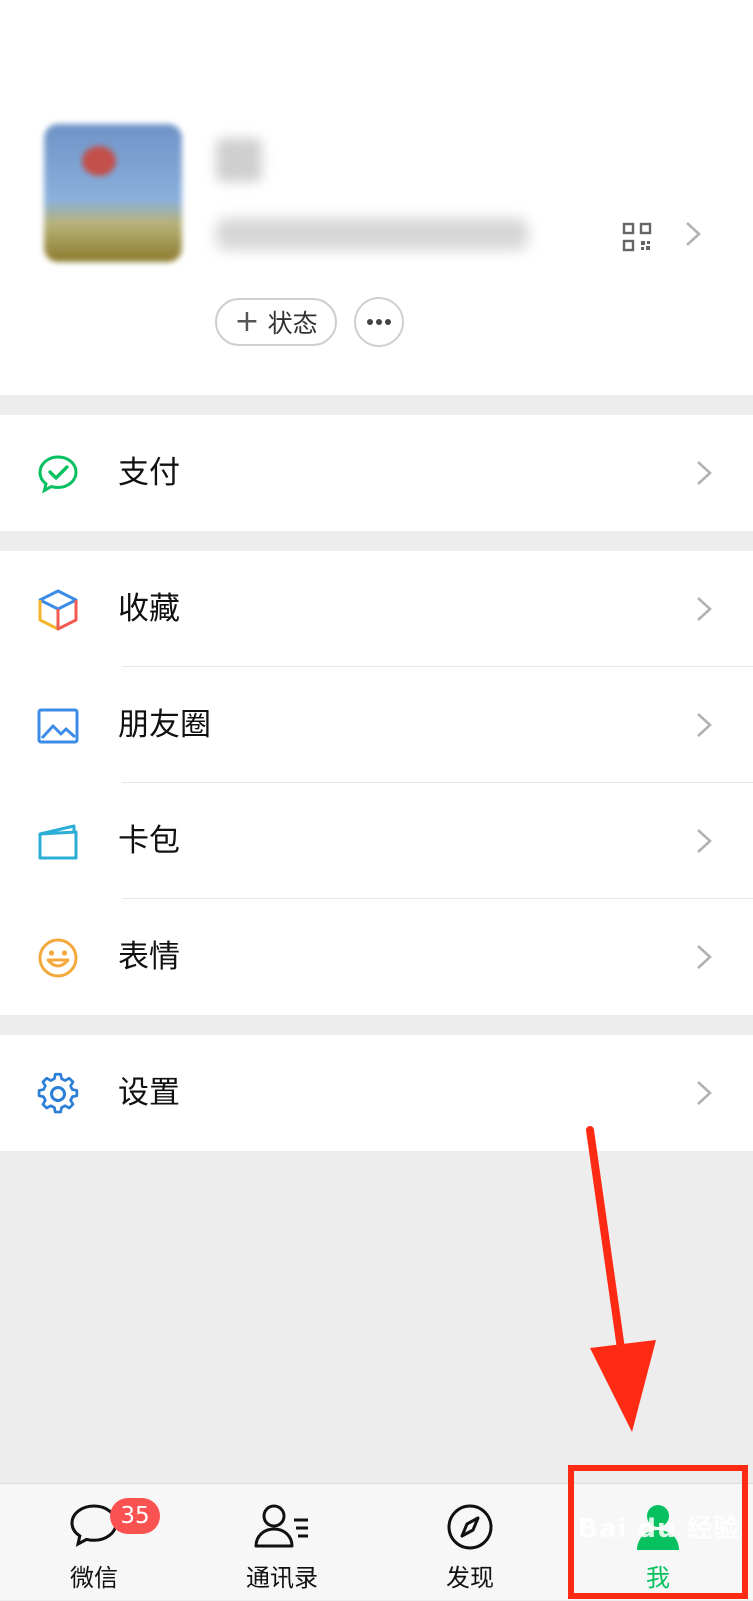  What do you see at coordinates (470, 1527) in the screenshot?
I see `compass-icon` at bounding box center [470, 1527].